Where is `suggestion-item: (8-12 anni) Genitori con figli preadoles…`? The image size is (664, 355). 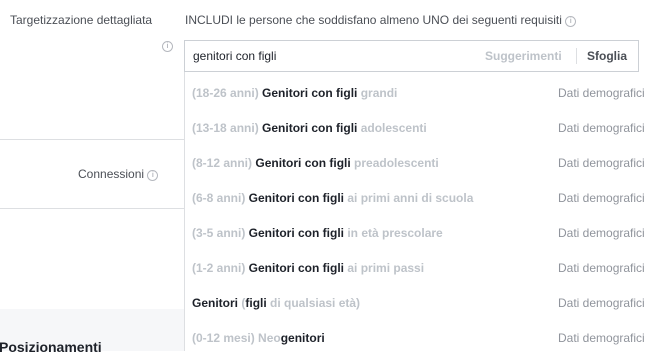 suggestion-item: (8-12 anni) Genitori con figli preadoles… is located at coordinates (424, 159).